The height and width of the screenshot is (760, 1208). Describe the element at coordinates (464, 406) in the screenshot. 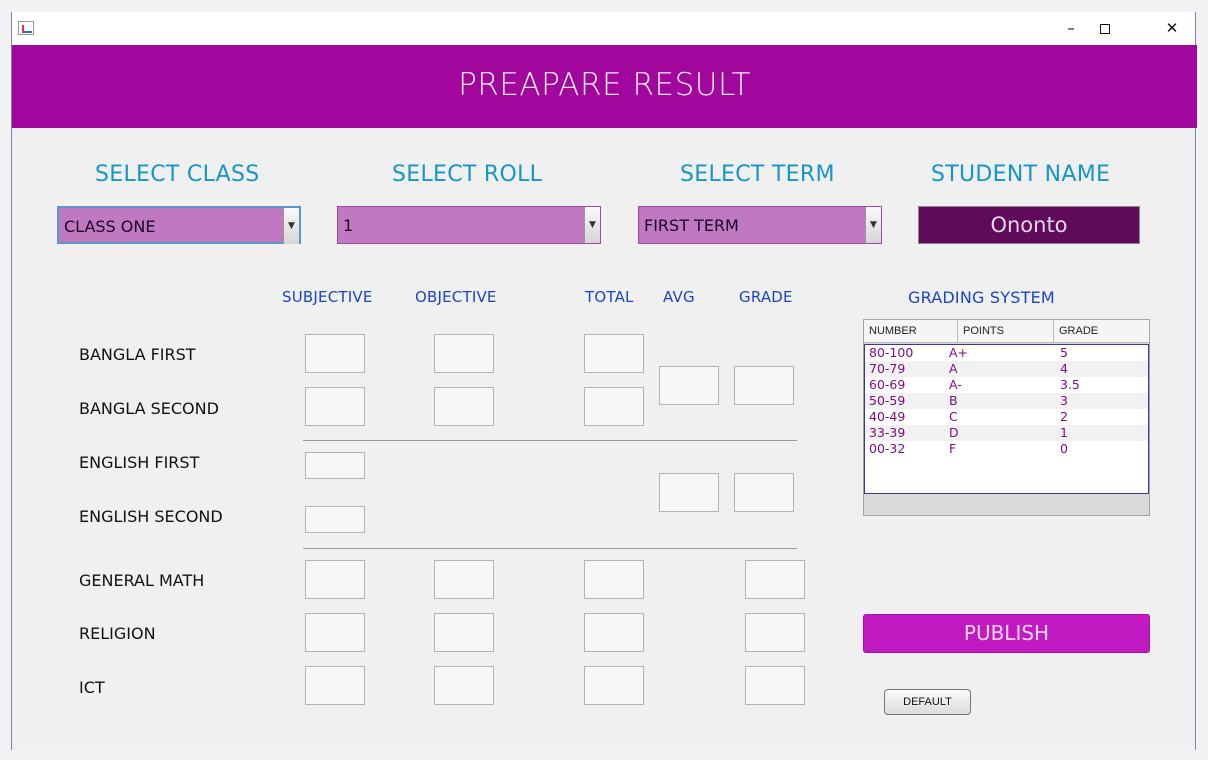

I see `bangla-second-objective-input` at that location.